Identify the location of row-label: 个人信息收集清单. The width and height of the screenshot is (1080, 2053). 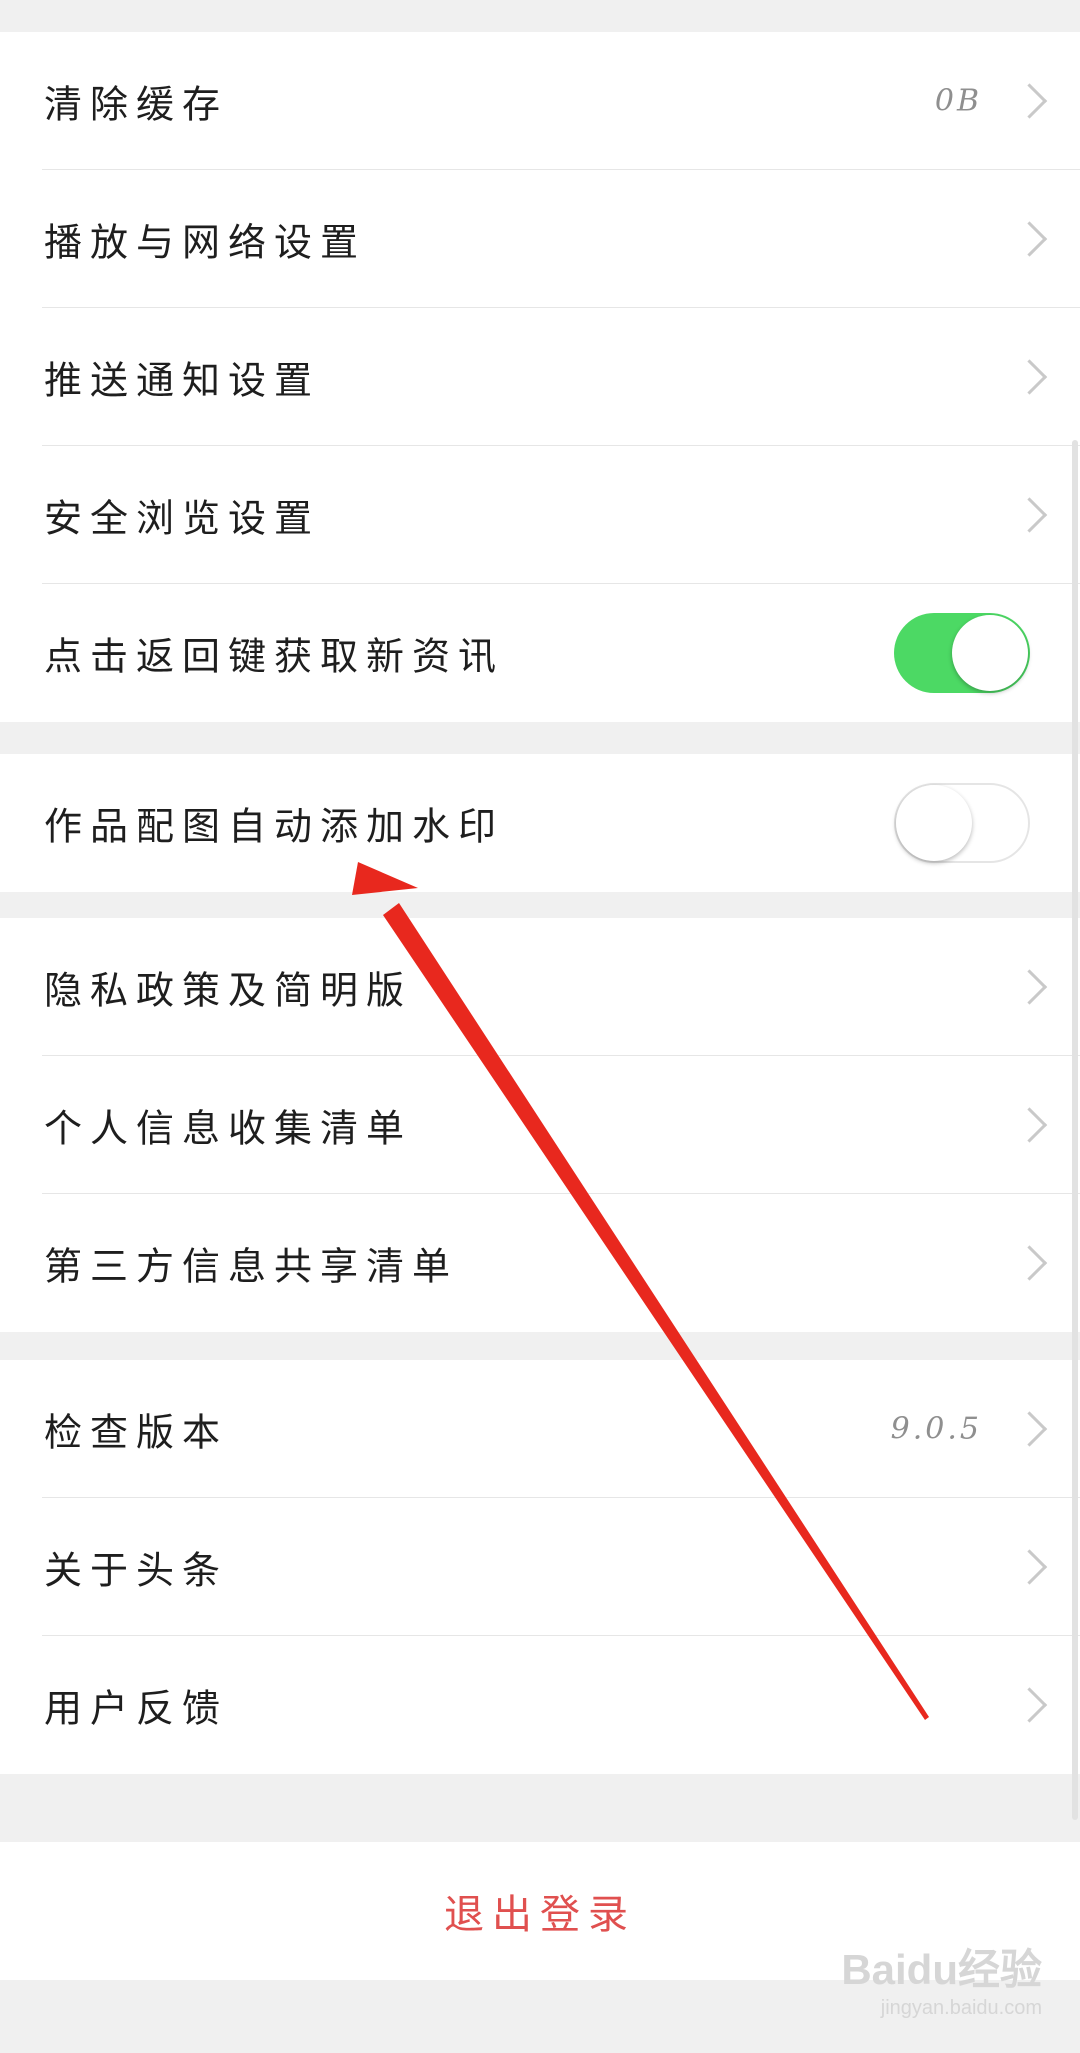
(228, 1128).